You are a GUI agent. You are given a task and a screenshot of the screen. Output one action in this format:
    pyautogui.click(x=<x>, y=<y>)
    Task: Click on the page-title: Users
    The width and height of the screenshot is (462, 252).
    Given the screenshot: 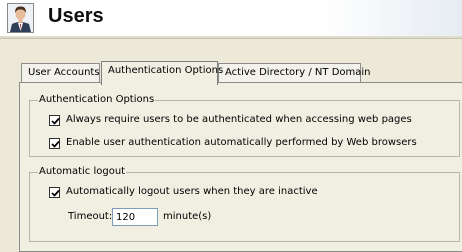 What is the action you would take?
    pyautogui.click(x=76, y=16)
    